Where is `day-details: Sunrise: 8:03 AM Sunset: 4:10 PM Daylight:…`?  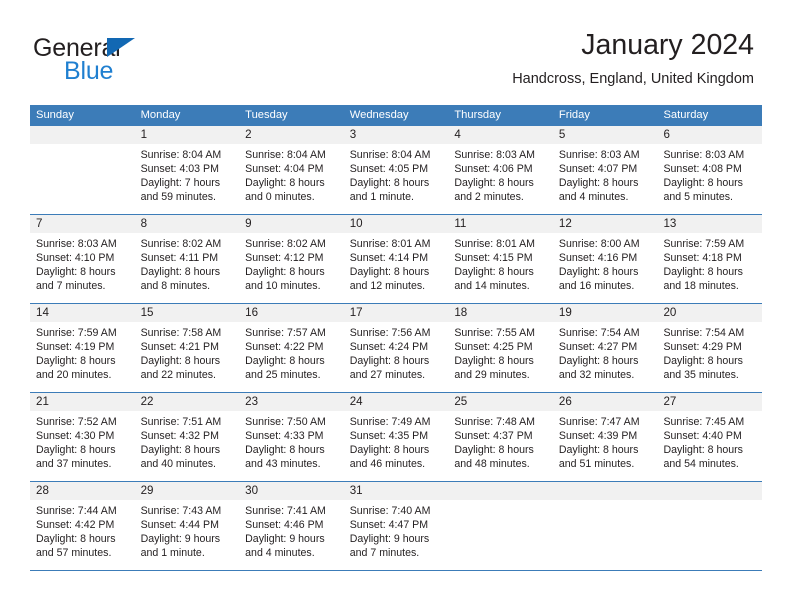 day-details: Sunrise: 8:03 AM Sunset: 4:10 PM Daylight:… is located at coordinates (82, 263).